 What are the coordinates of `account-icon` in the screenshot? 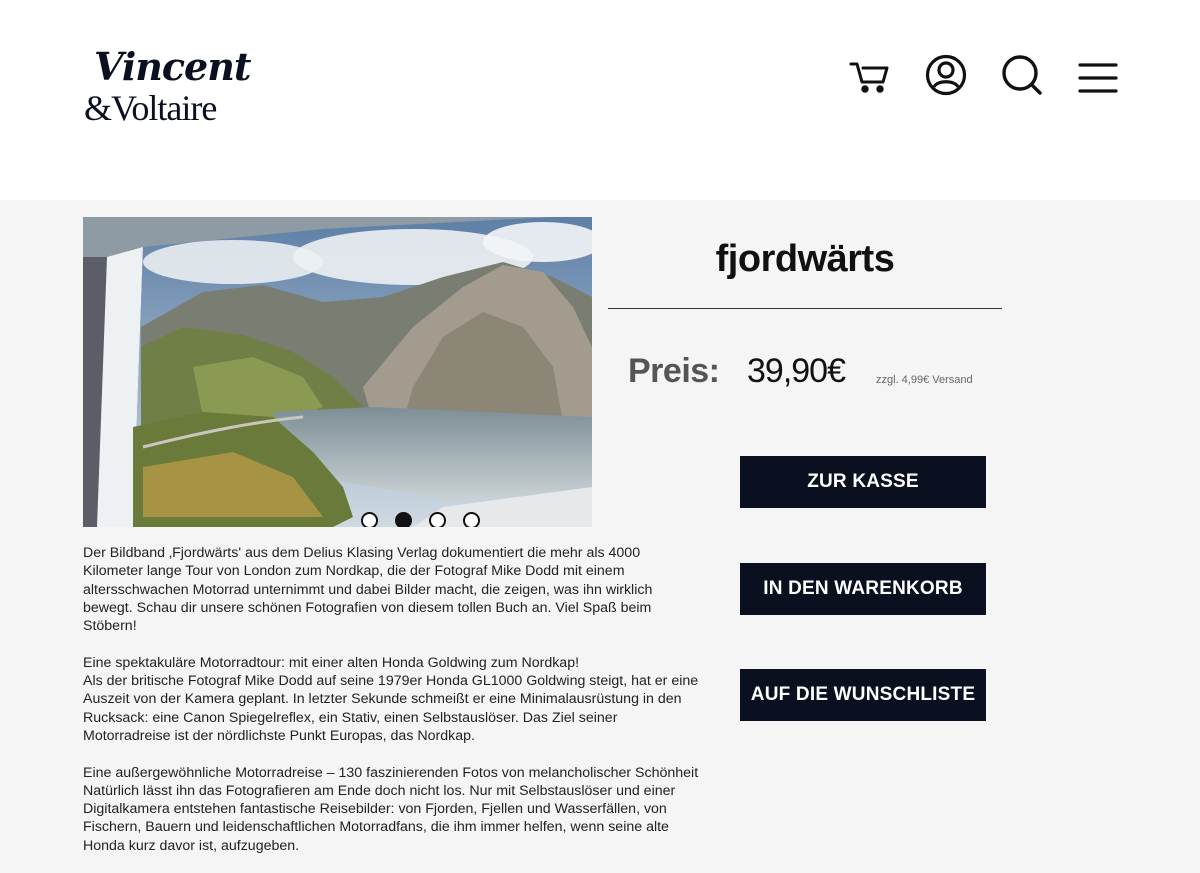 It's located at (946, 75).